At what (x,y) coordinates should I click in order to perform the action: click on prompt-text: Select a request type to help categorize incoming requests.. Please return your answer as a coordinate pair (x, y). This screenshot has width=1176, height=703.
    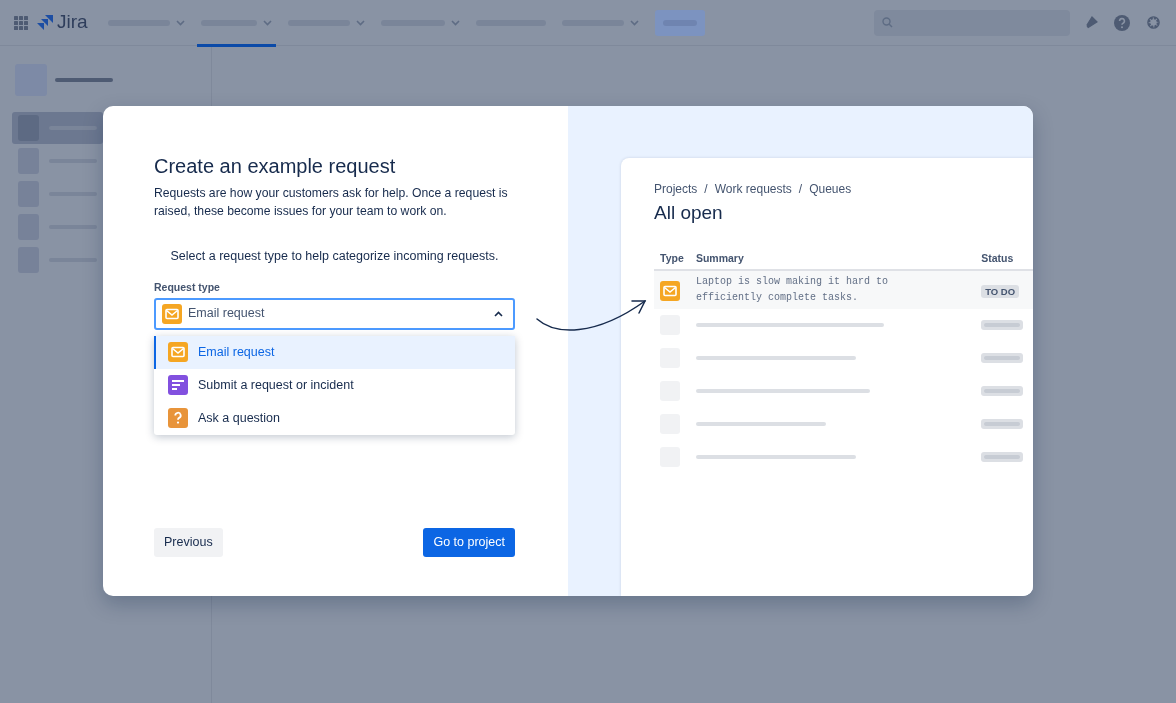
    Looking at the image, I should click on (334, 256).